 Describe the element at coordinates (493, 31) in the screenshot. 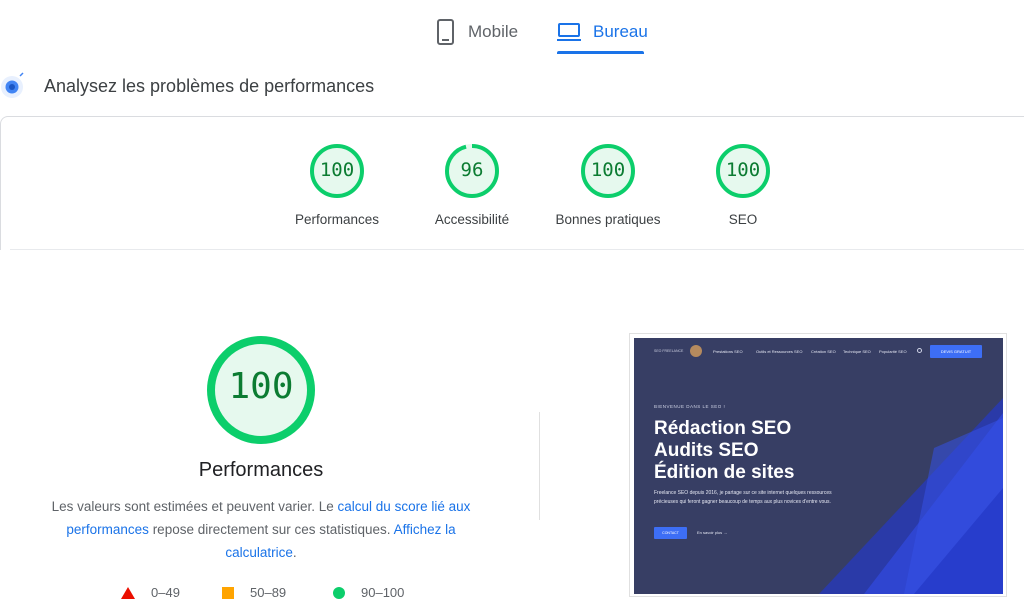

I see `tab-mobile-label: Mobile` at that location.